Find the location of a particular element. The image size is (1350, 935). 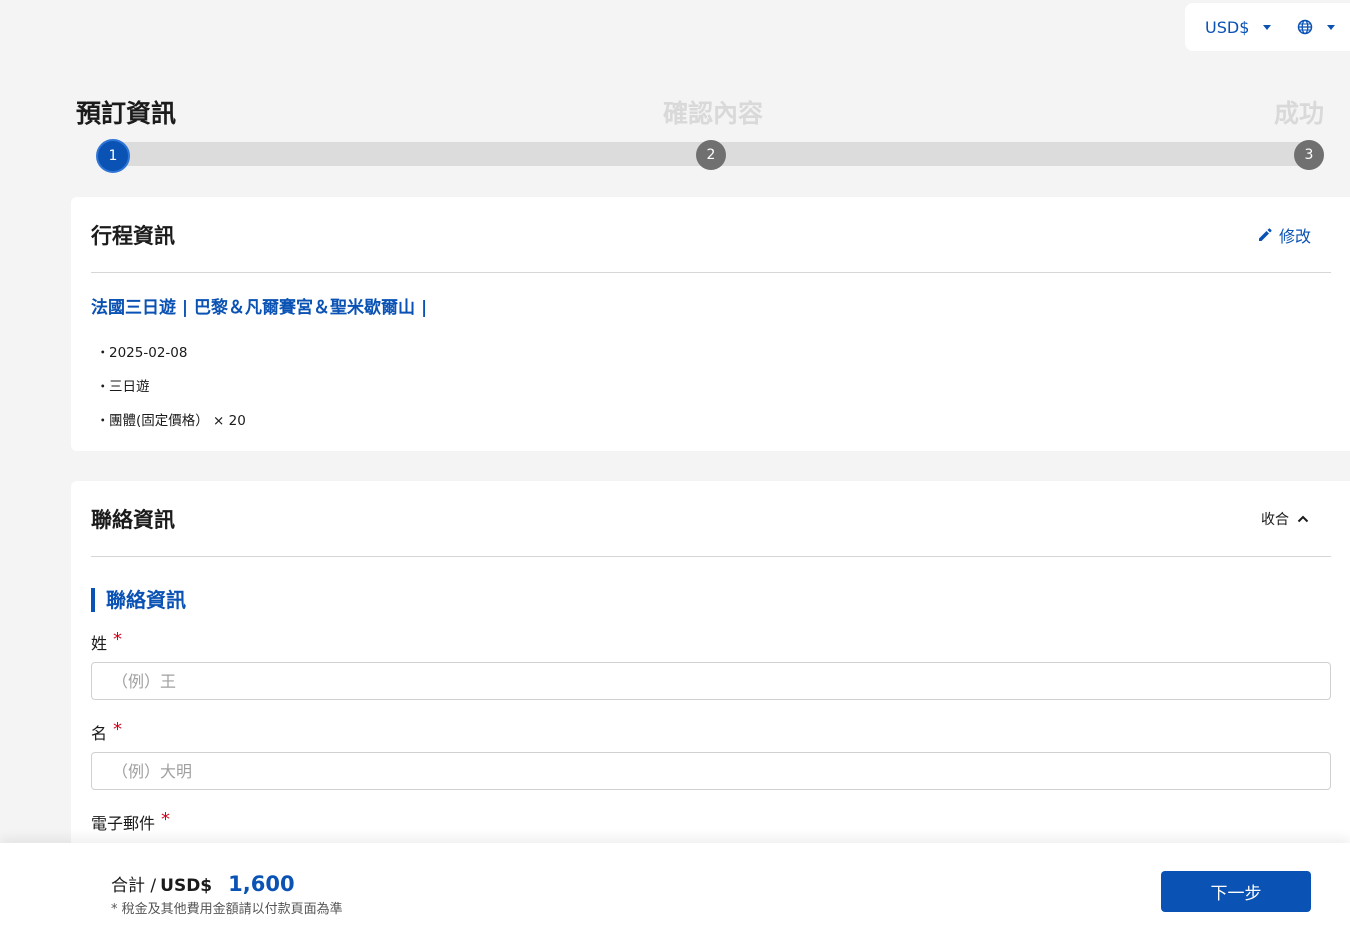

edit-trip-button: 修改 is located at coordinates (1284, 235).